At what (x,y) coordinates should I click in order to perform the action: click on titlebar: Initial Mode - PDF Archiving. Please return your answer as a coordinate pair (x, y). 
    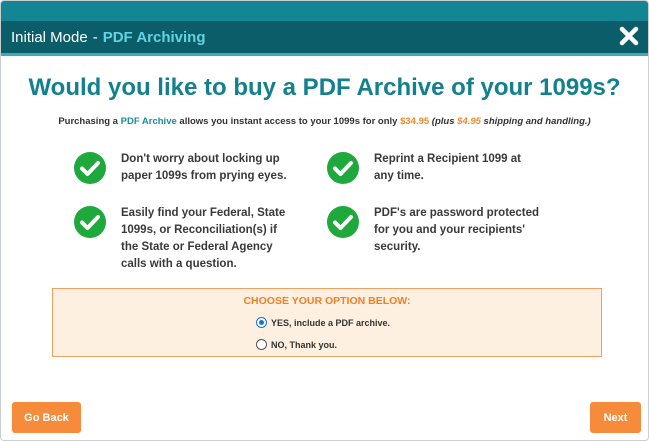
    Looking at the image, I should click on (324, 37).